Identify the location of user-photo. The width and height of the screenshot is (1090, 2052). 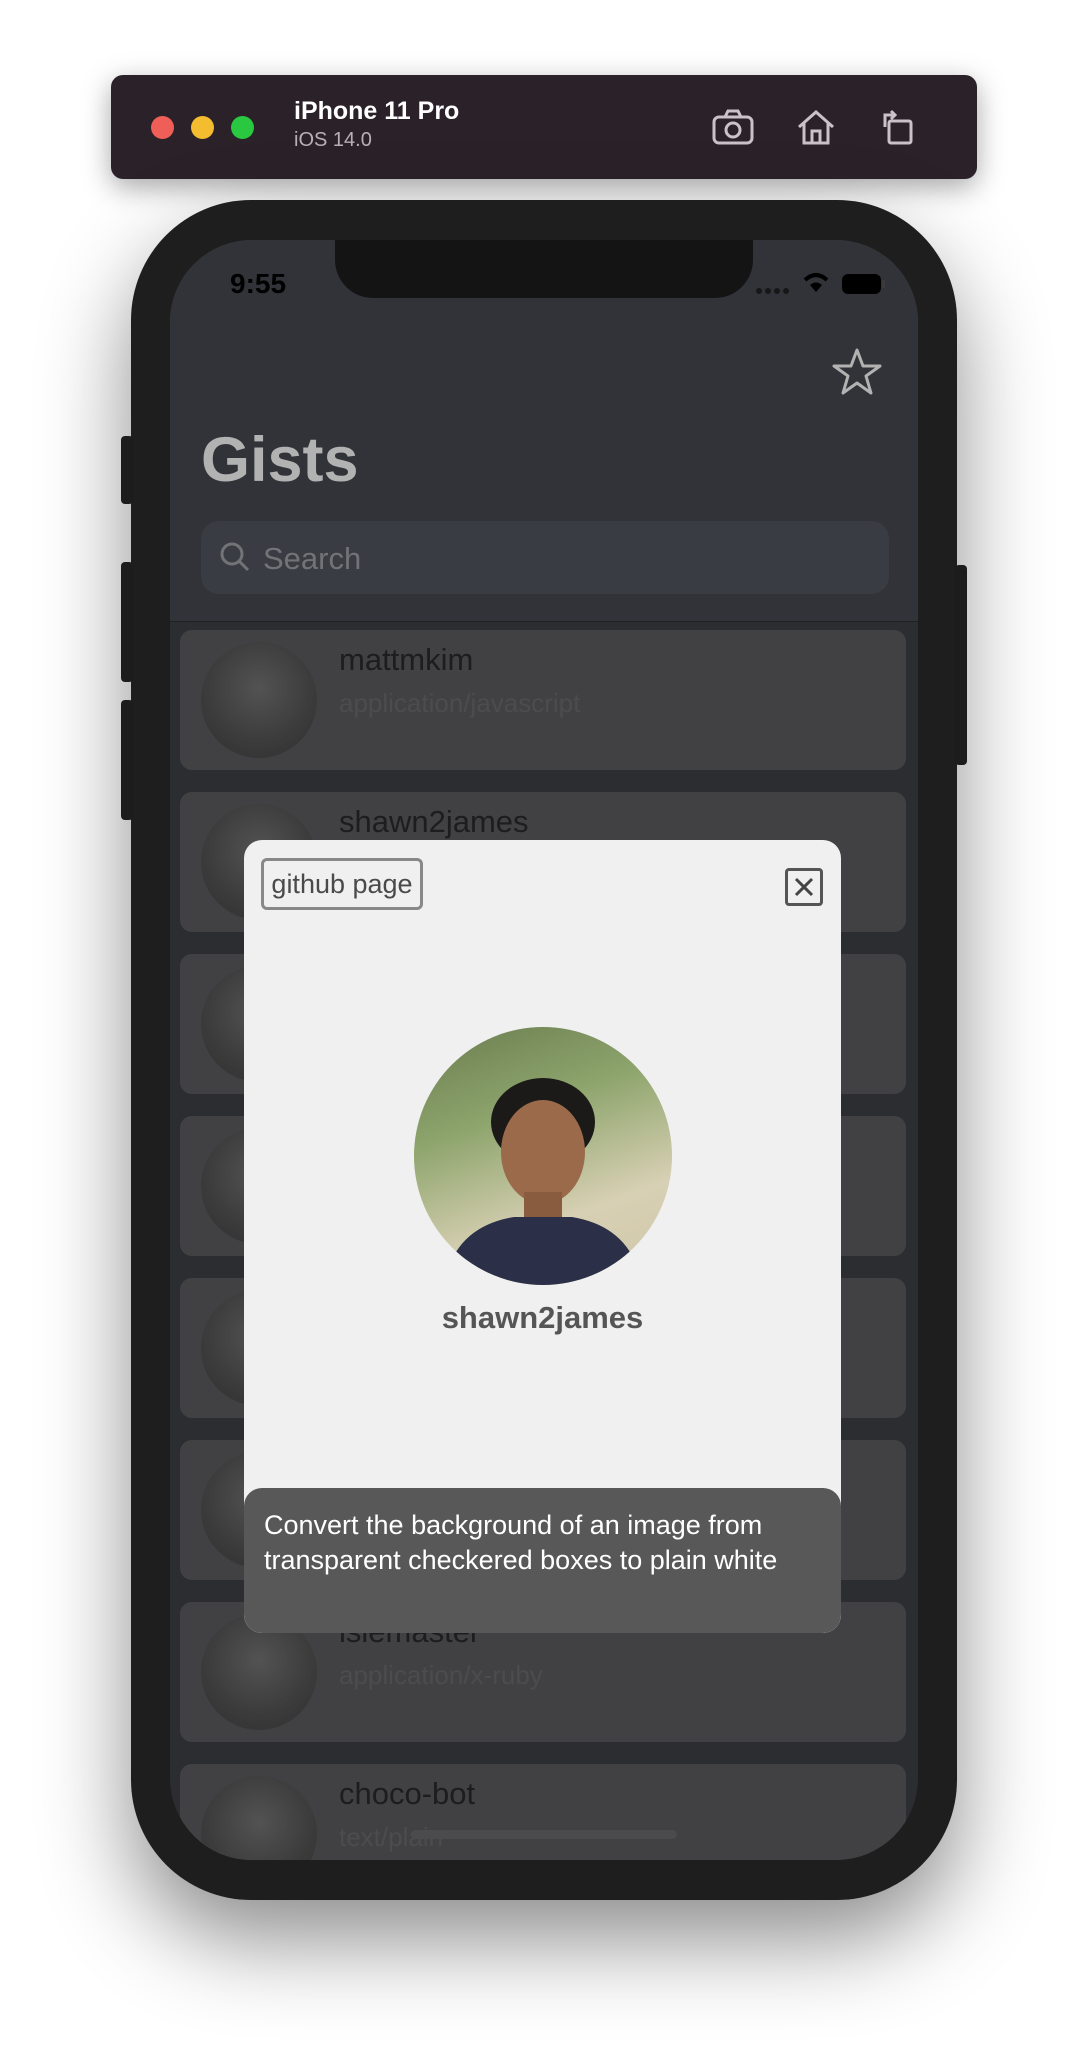
(543, 1181).